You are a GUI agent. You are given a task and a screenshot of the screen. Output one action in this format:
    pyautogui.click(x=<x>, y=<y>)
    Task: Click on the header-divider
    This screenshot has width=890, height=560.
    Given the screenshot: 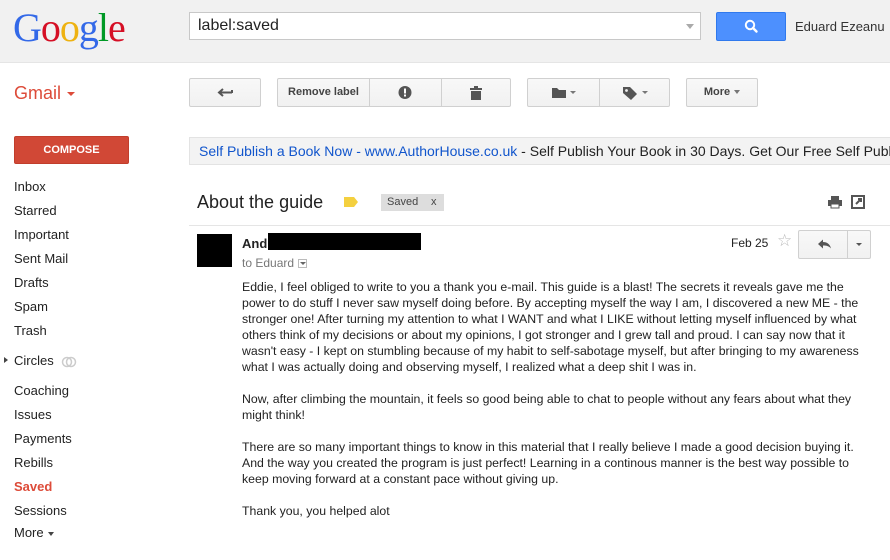 What is the action you would take?
    pyautogui.click(x=539, y=225)
    